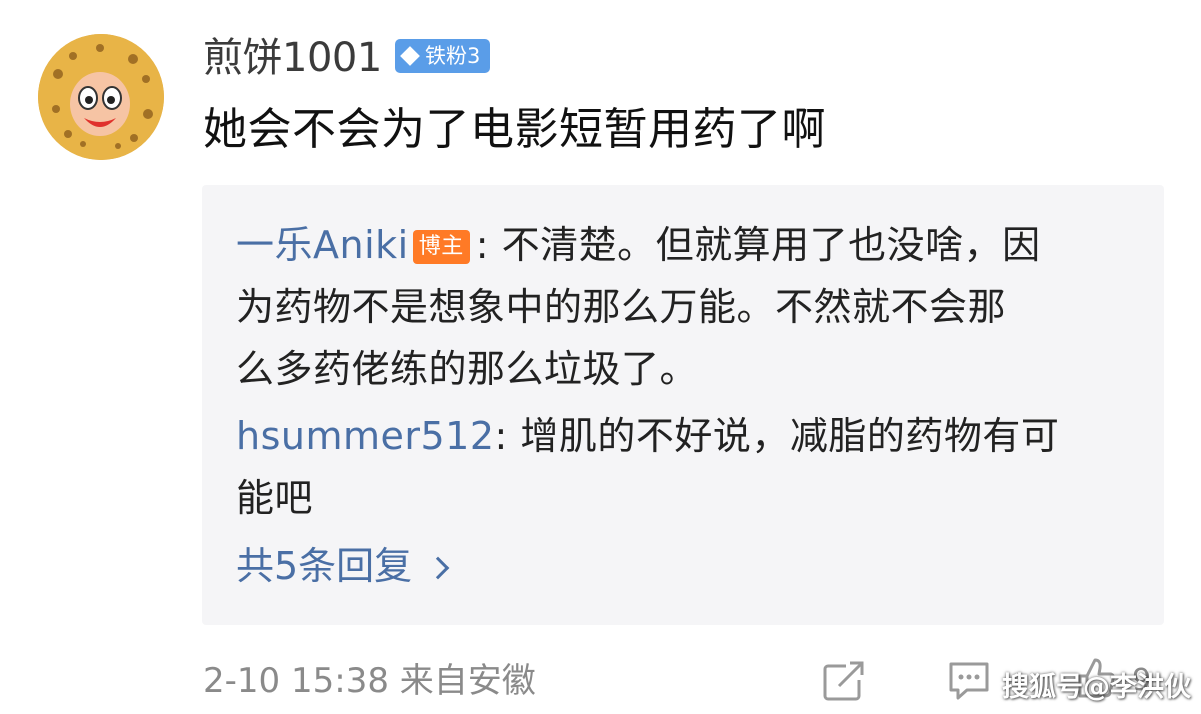  What do you see at coordinates (410, 56) in the screenshot?
I see `diamond-icon` at bounding box center [410, 56].